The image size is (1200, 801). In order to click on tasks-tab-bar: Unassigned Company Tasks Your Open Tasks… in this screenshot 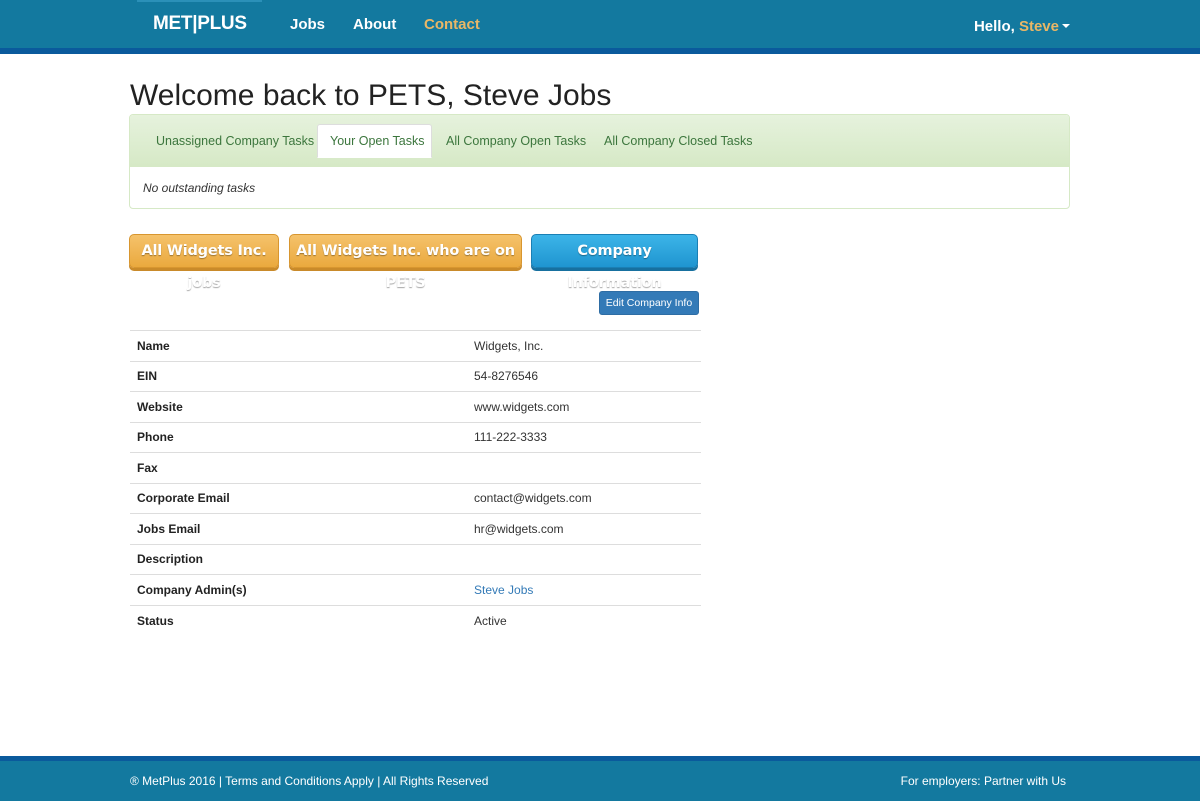, I will do `click(599, 141)`.